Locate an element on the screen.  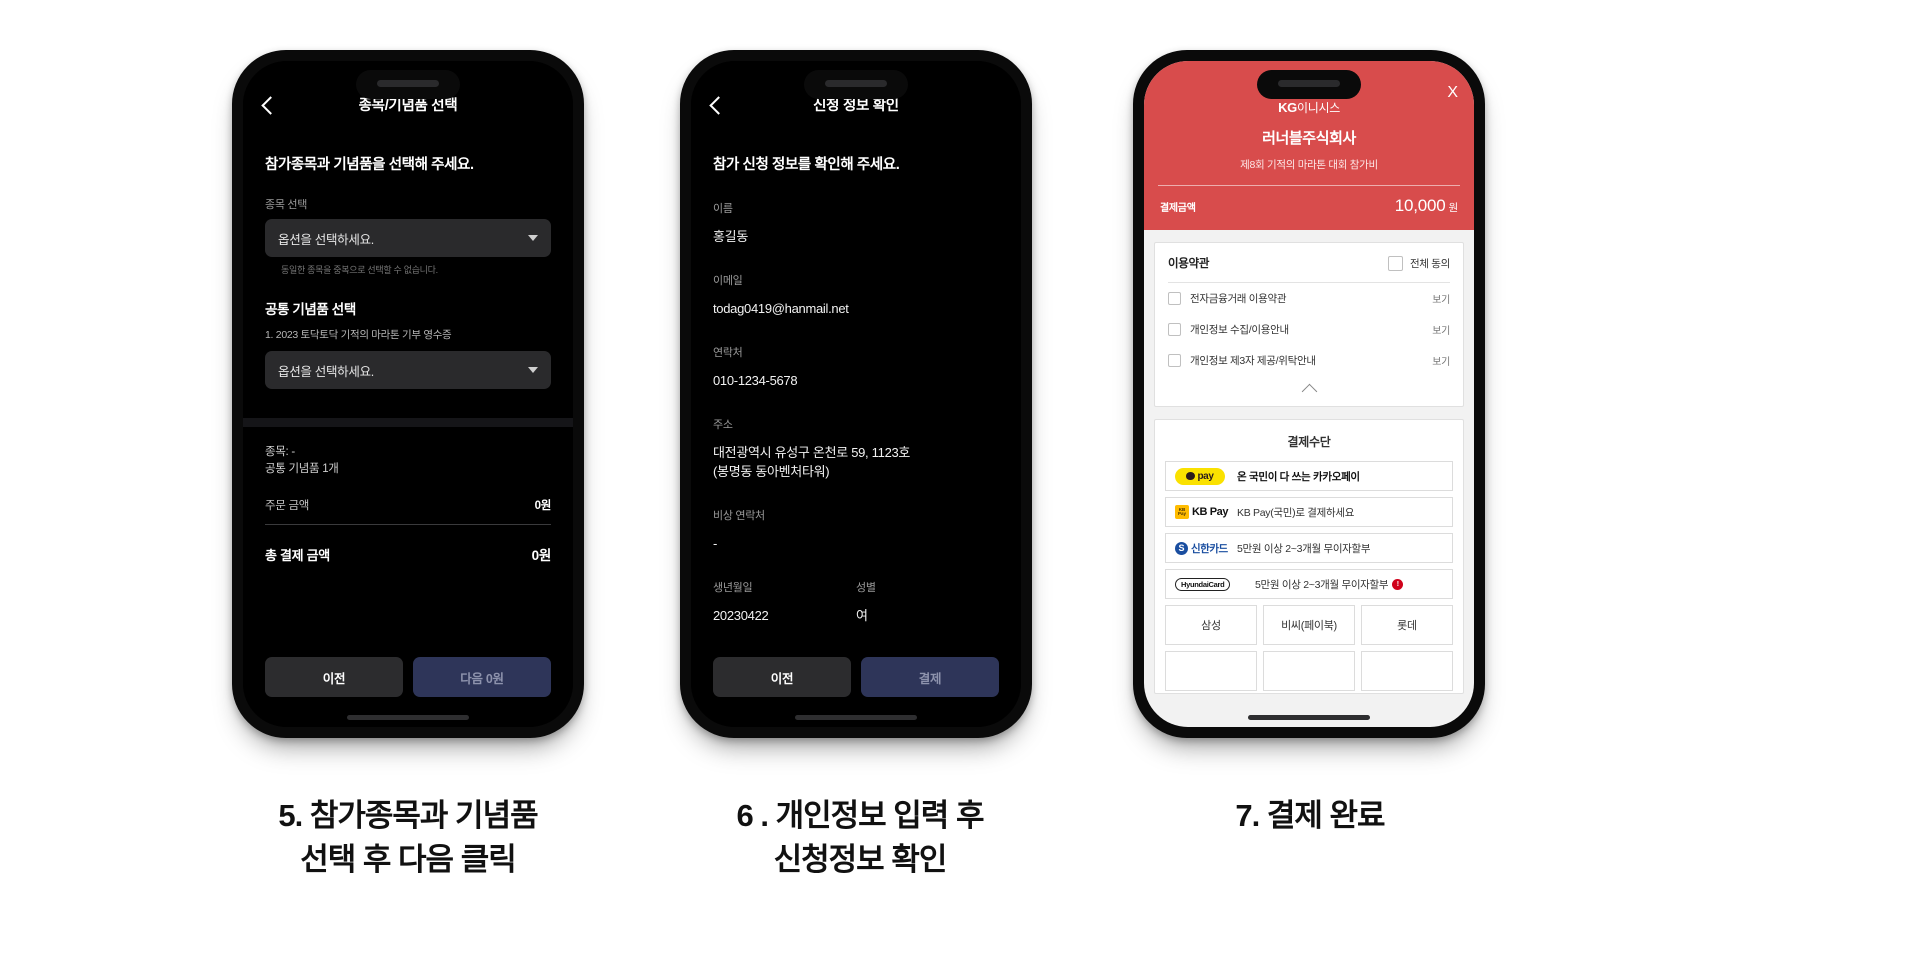
payment-card-bc: 비씨(페이북) is located at coordinates (1309, 625).